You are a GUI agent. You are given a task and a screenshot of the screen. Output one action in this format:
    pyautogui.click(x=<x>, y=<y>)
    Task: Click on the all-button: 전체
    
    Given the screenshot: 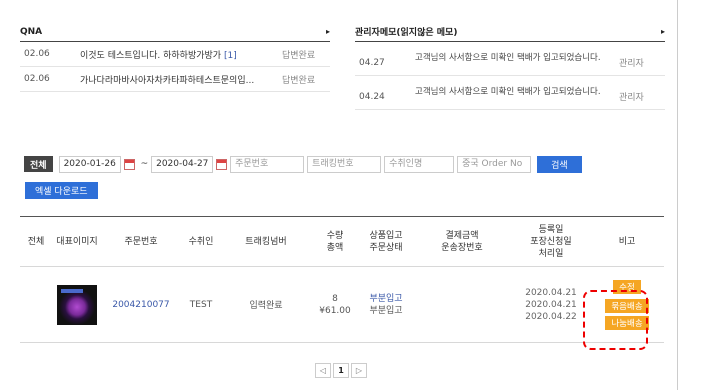 What is the action you would take?
    pyautogui.click(x=38, y=164)
    